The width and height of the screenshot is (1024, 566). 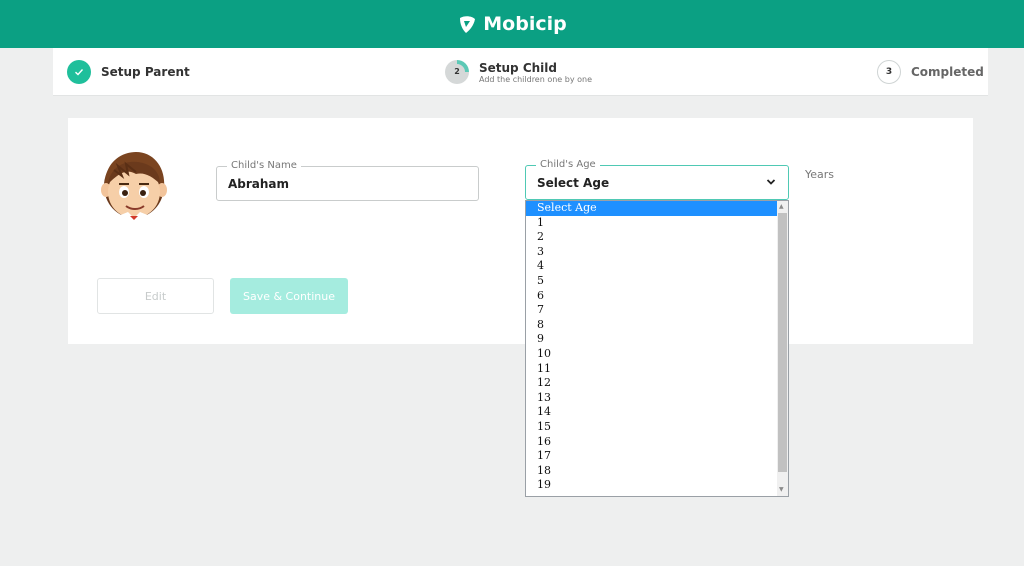 I want to click on scrollbar-thumb, so click(x=782, y=342).